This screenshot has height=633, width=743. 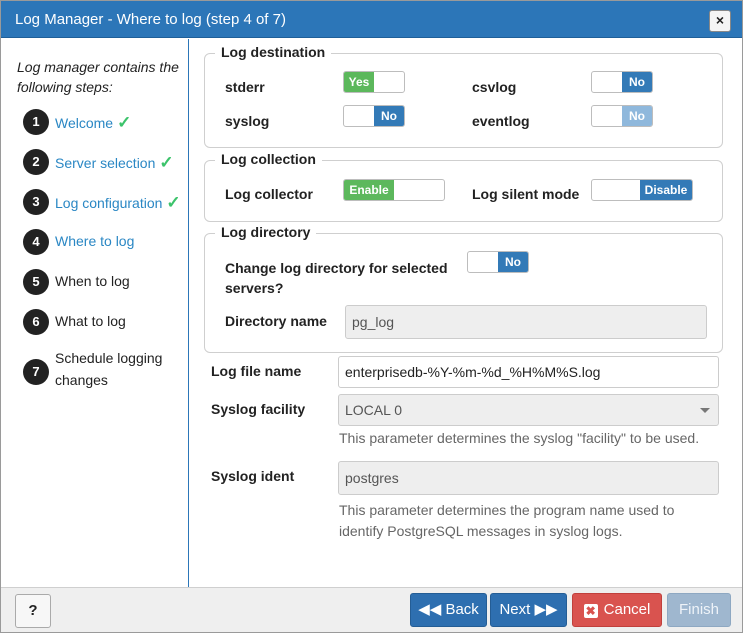 I want to click on log-destination-legend: Log destination, so click(x=273, y=52).